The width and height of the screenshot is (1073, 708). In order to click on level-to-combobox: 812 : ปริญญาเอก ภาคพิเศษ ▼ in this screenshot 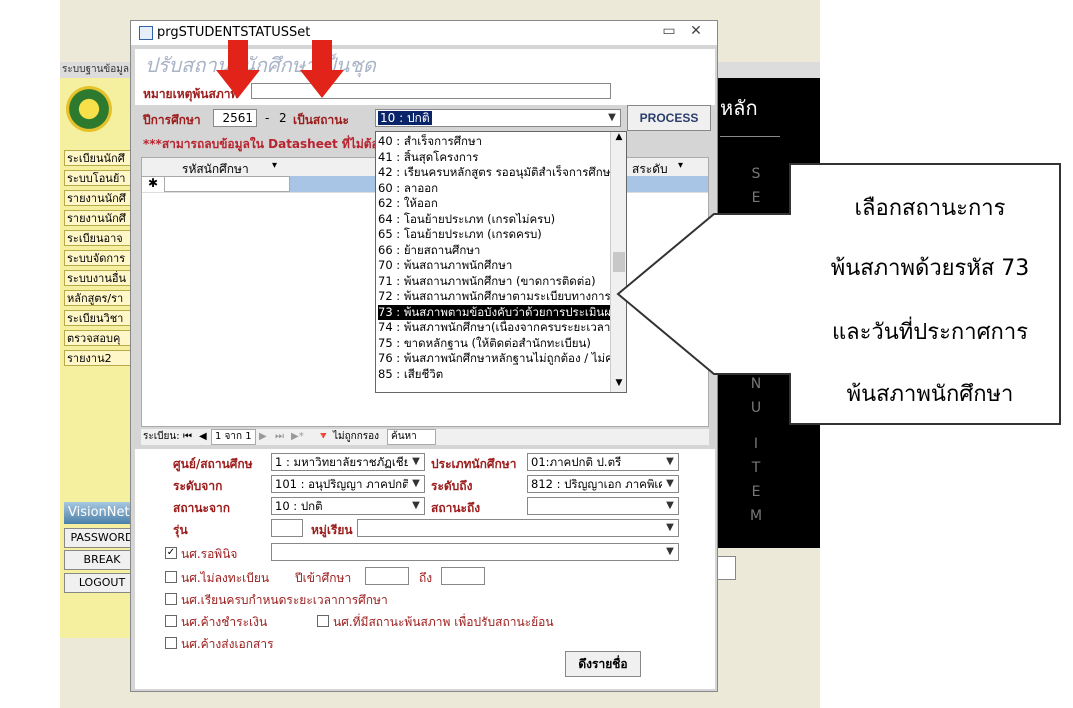, I will do `click(603, 484)`.